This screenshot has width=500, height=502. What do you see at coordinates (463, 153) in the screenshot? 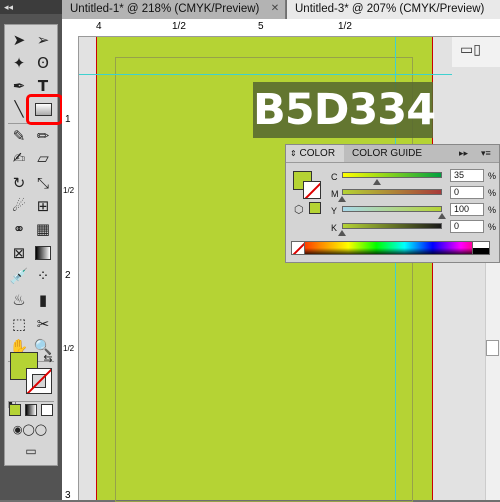
I see `panel-expand-icon: ▸▸` at bounding box center [463, 153].